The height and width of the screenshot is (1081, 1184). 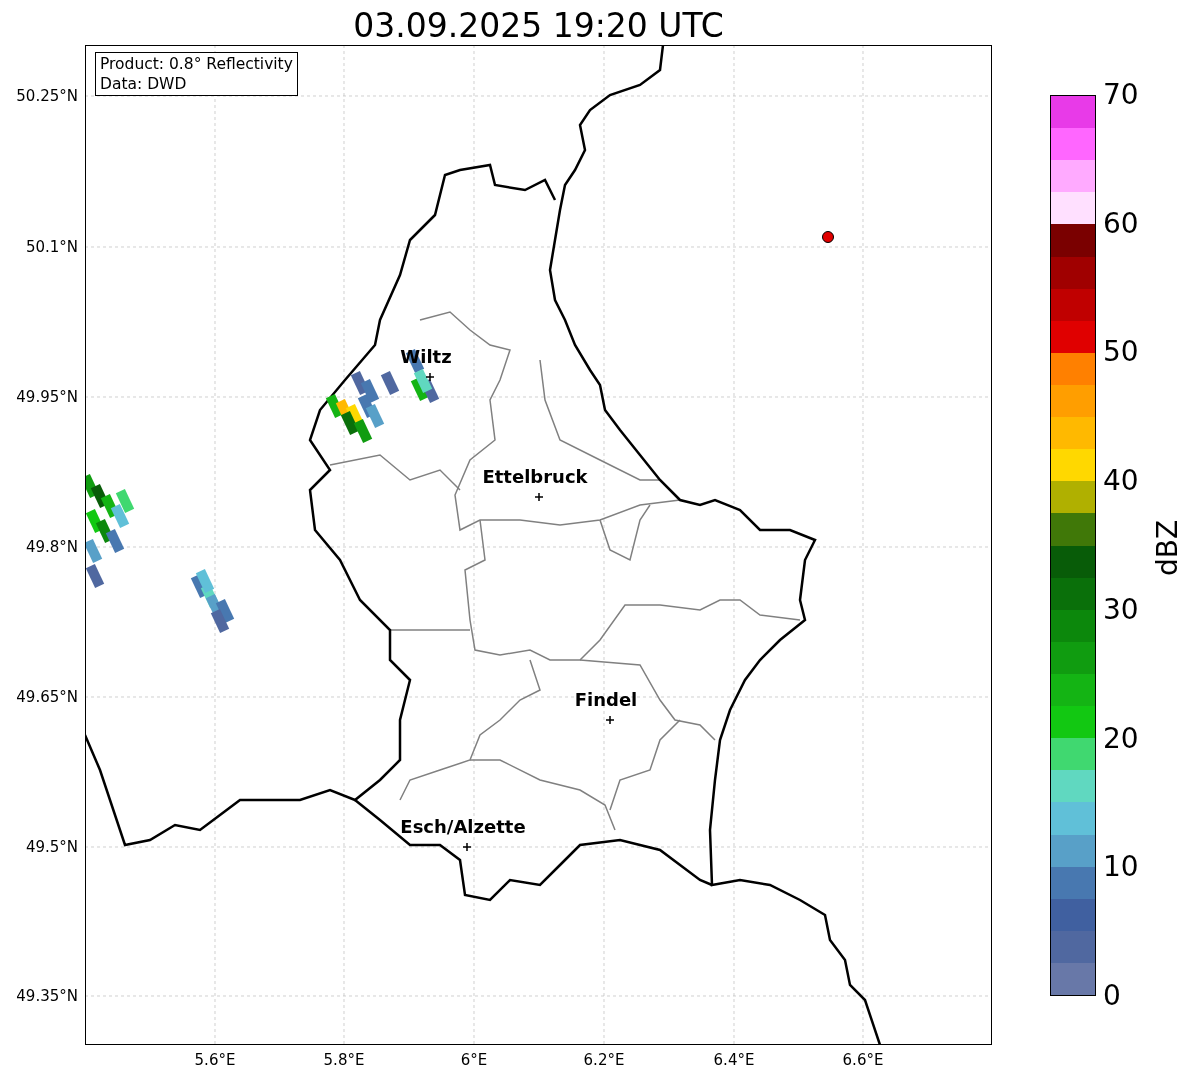 What do you see at coordinates (474, 1060) in the screenshot?
I see `longitude-label: 6°E` at bounding box center [474, 1060].